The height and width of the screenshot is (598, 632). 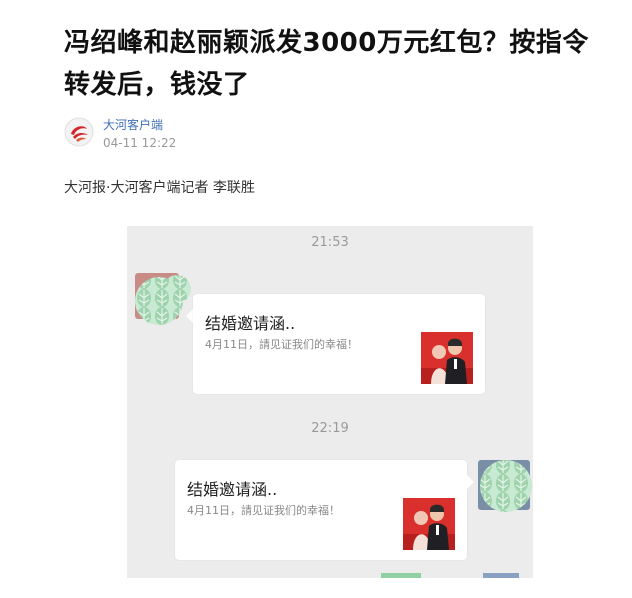 What do you see at coordinates (163, 299) in the screenshot?
I see `avatar-left-icon` at bounding box center [163, 299].